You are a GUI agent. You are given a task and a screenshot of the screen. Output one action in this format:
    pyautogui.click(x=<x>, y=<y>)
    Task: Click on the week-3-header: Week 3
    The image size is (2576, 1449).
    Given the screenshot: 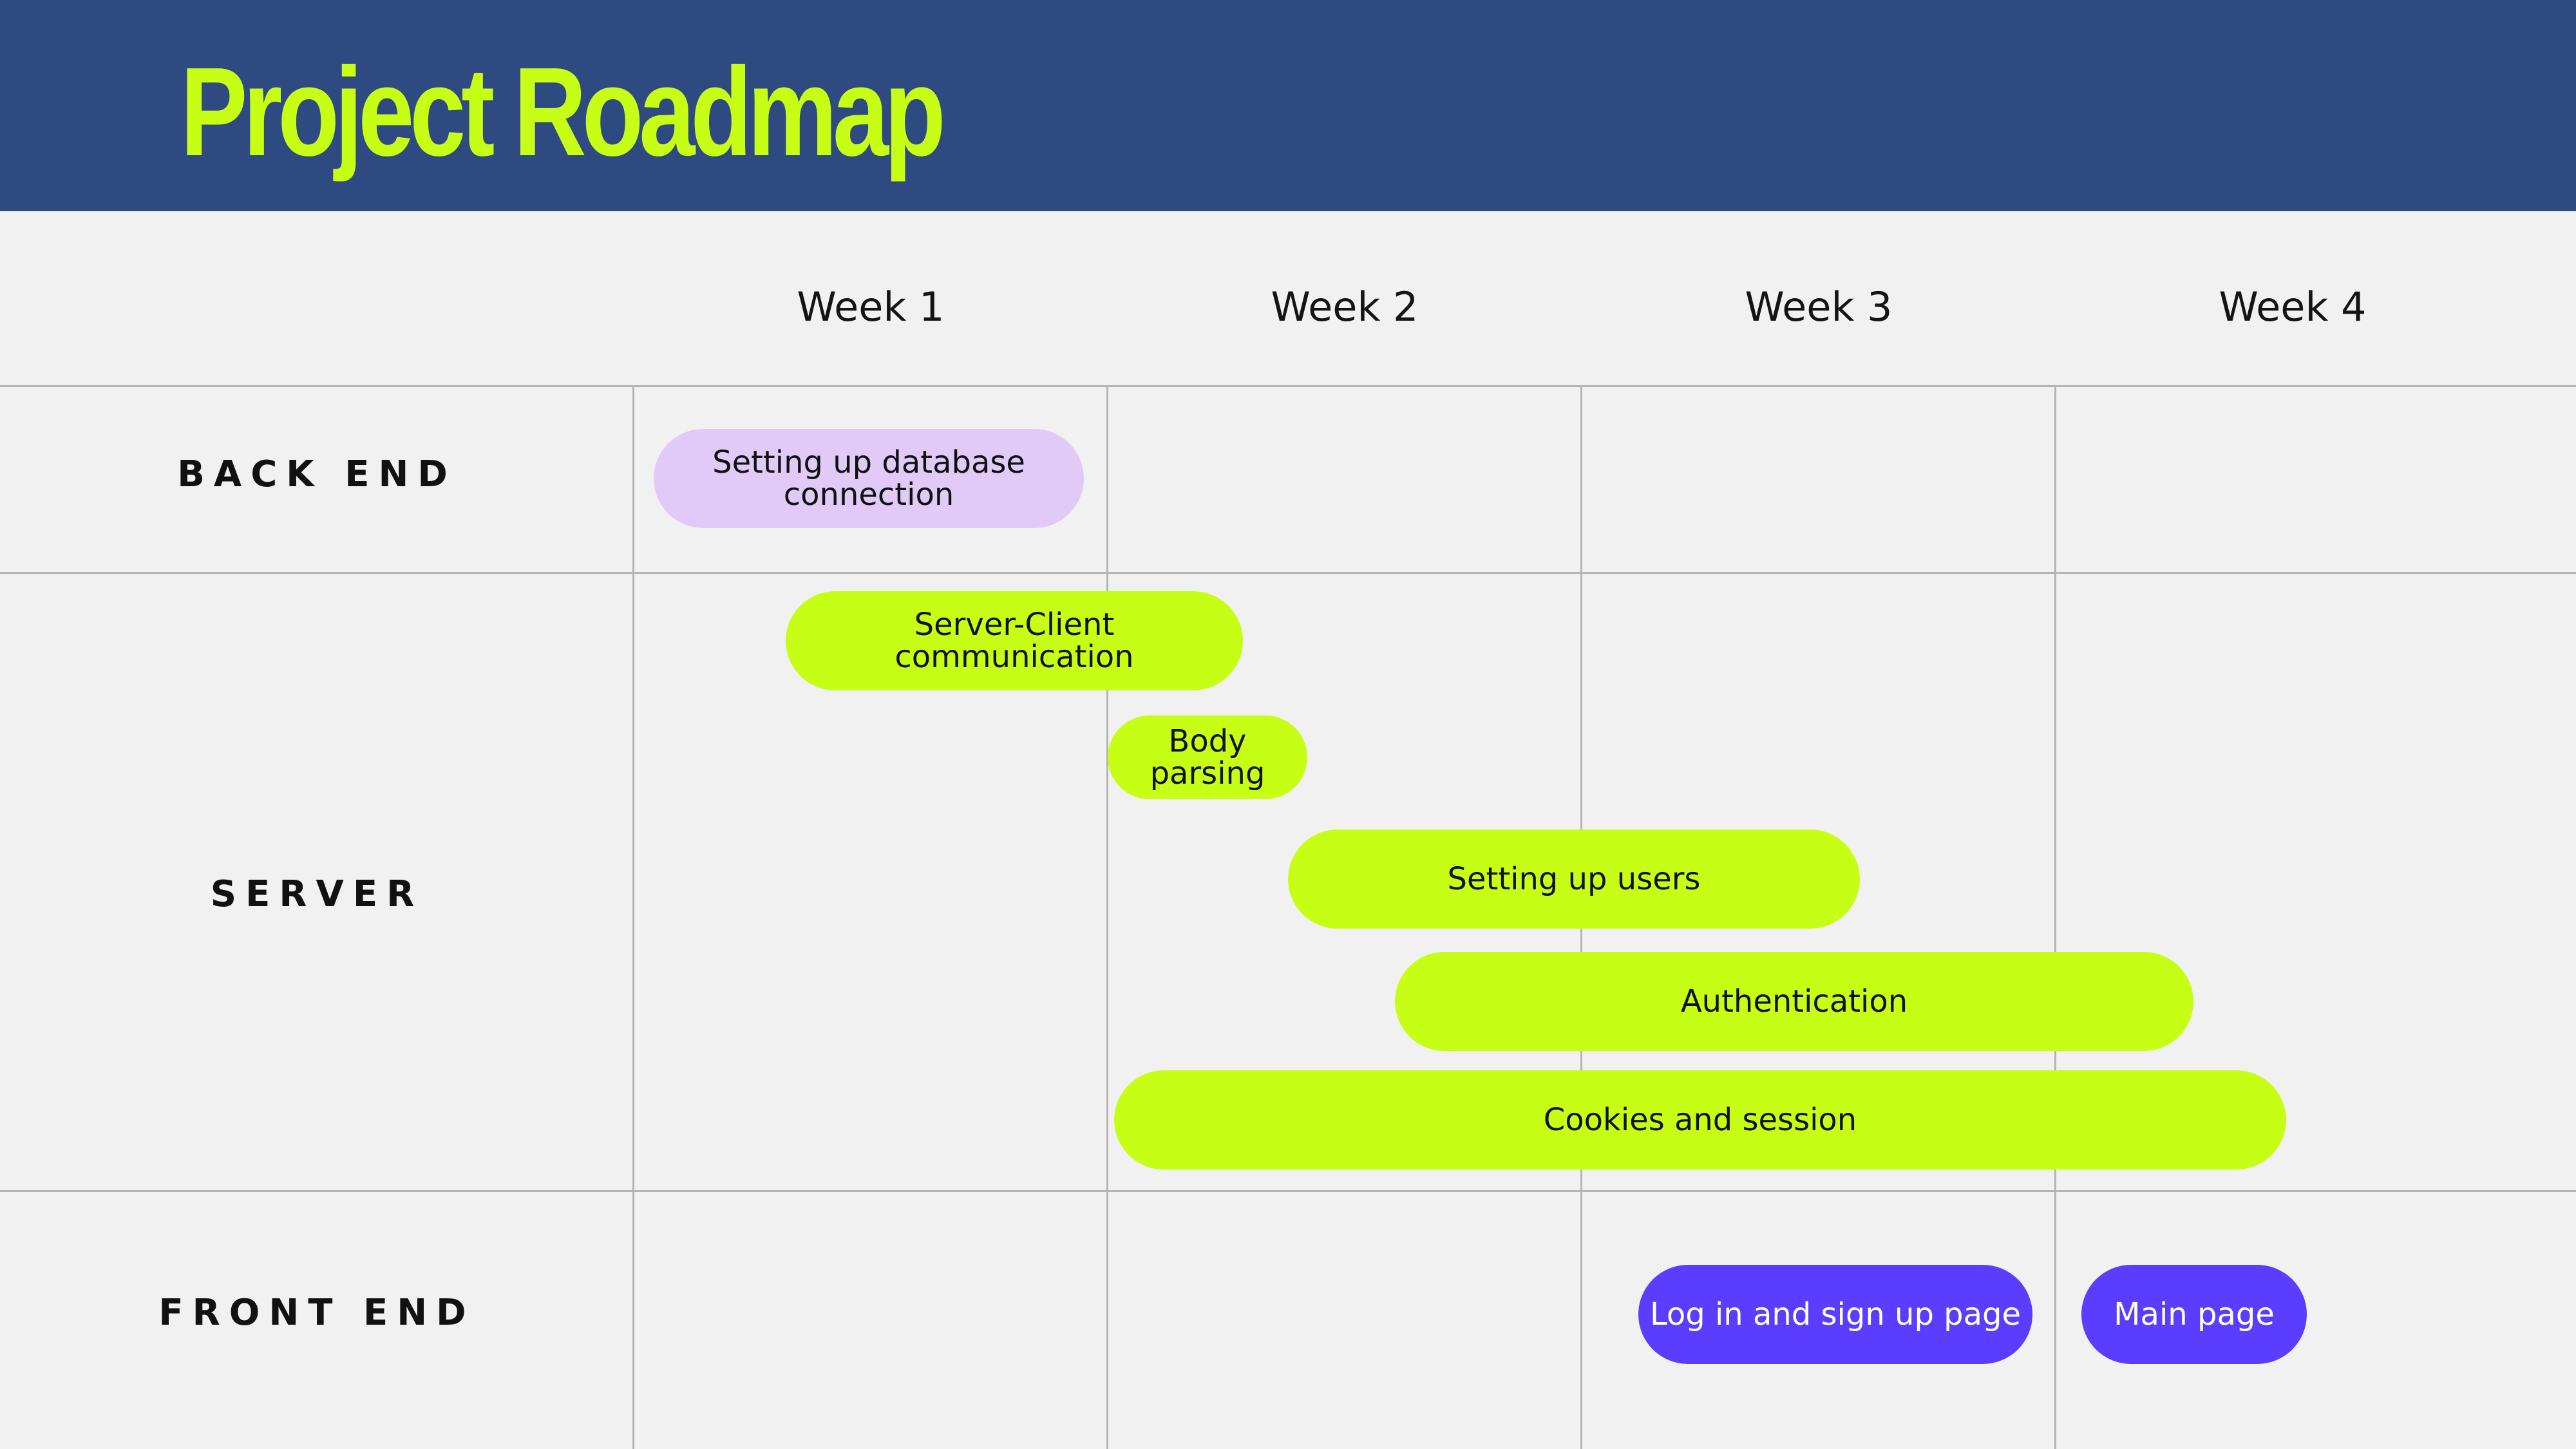 What is the action you would take?
    pyautogui.click(x=1819, y=306)
    